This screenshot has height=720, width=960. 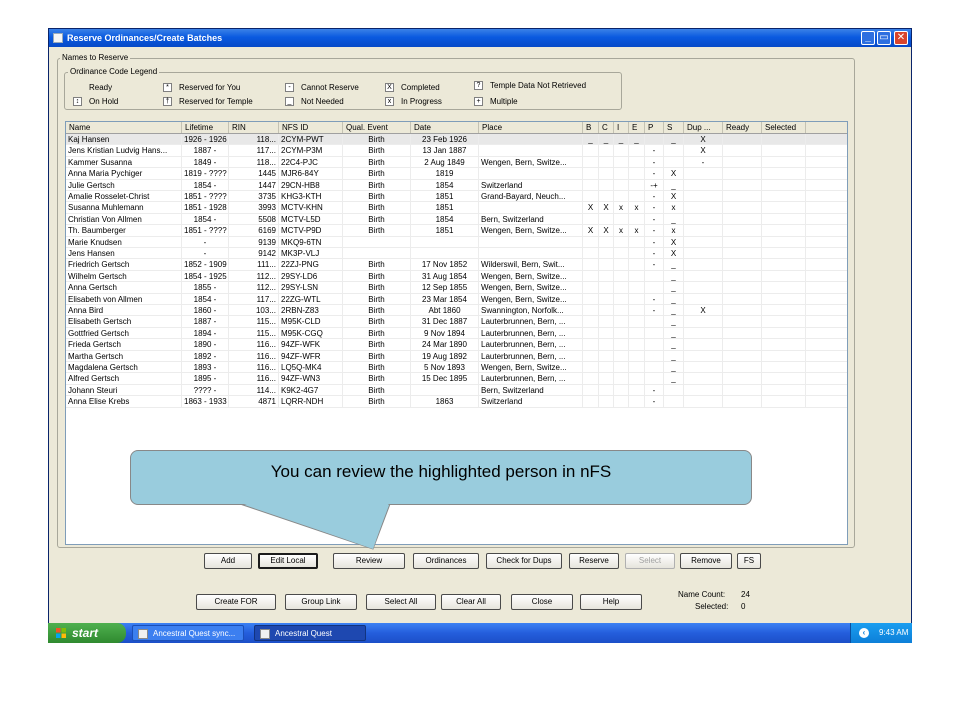 What do you see at coordinates (864, 633) in the screenshot?
I see `tray-arrow-icon: ‹` at bounding box center [864, 633].